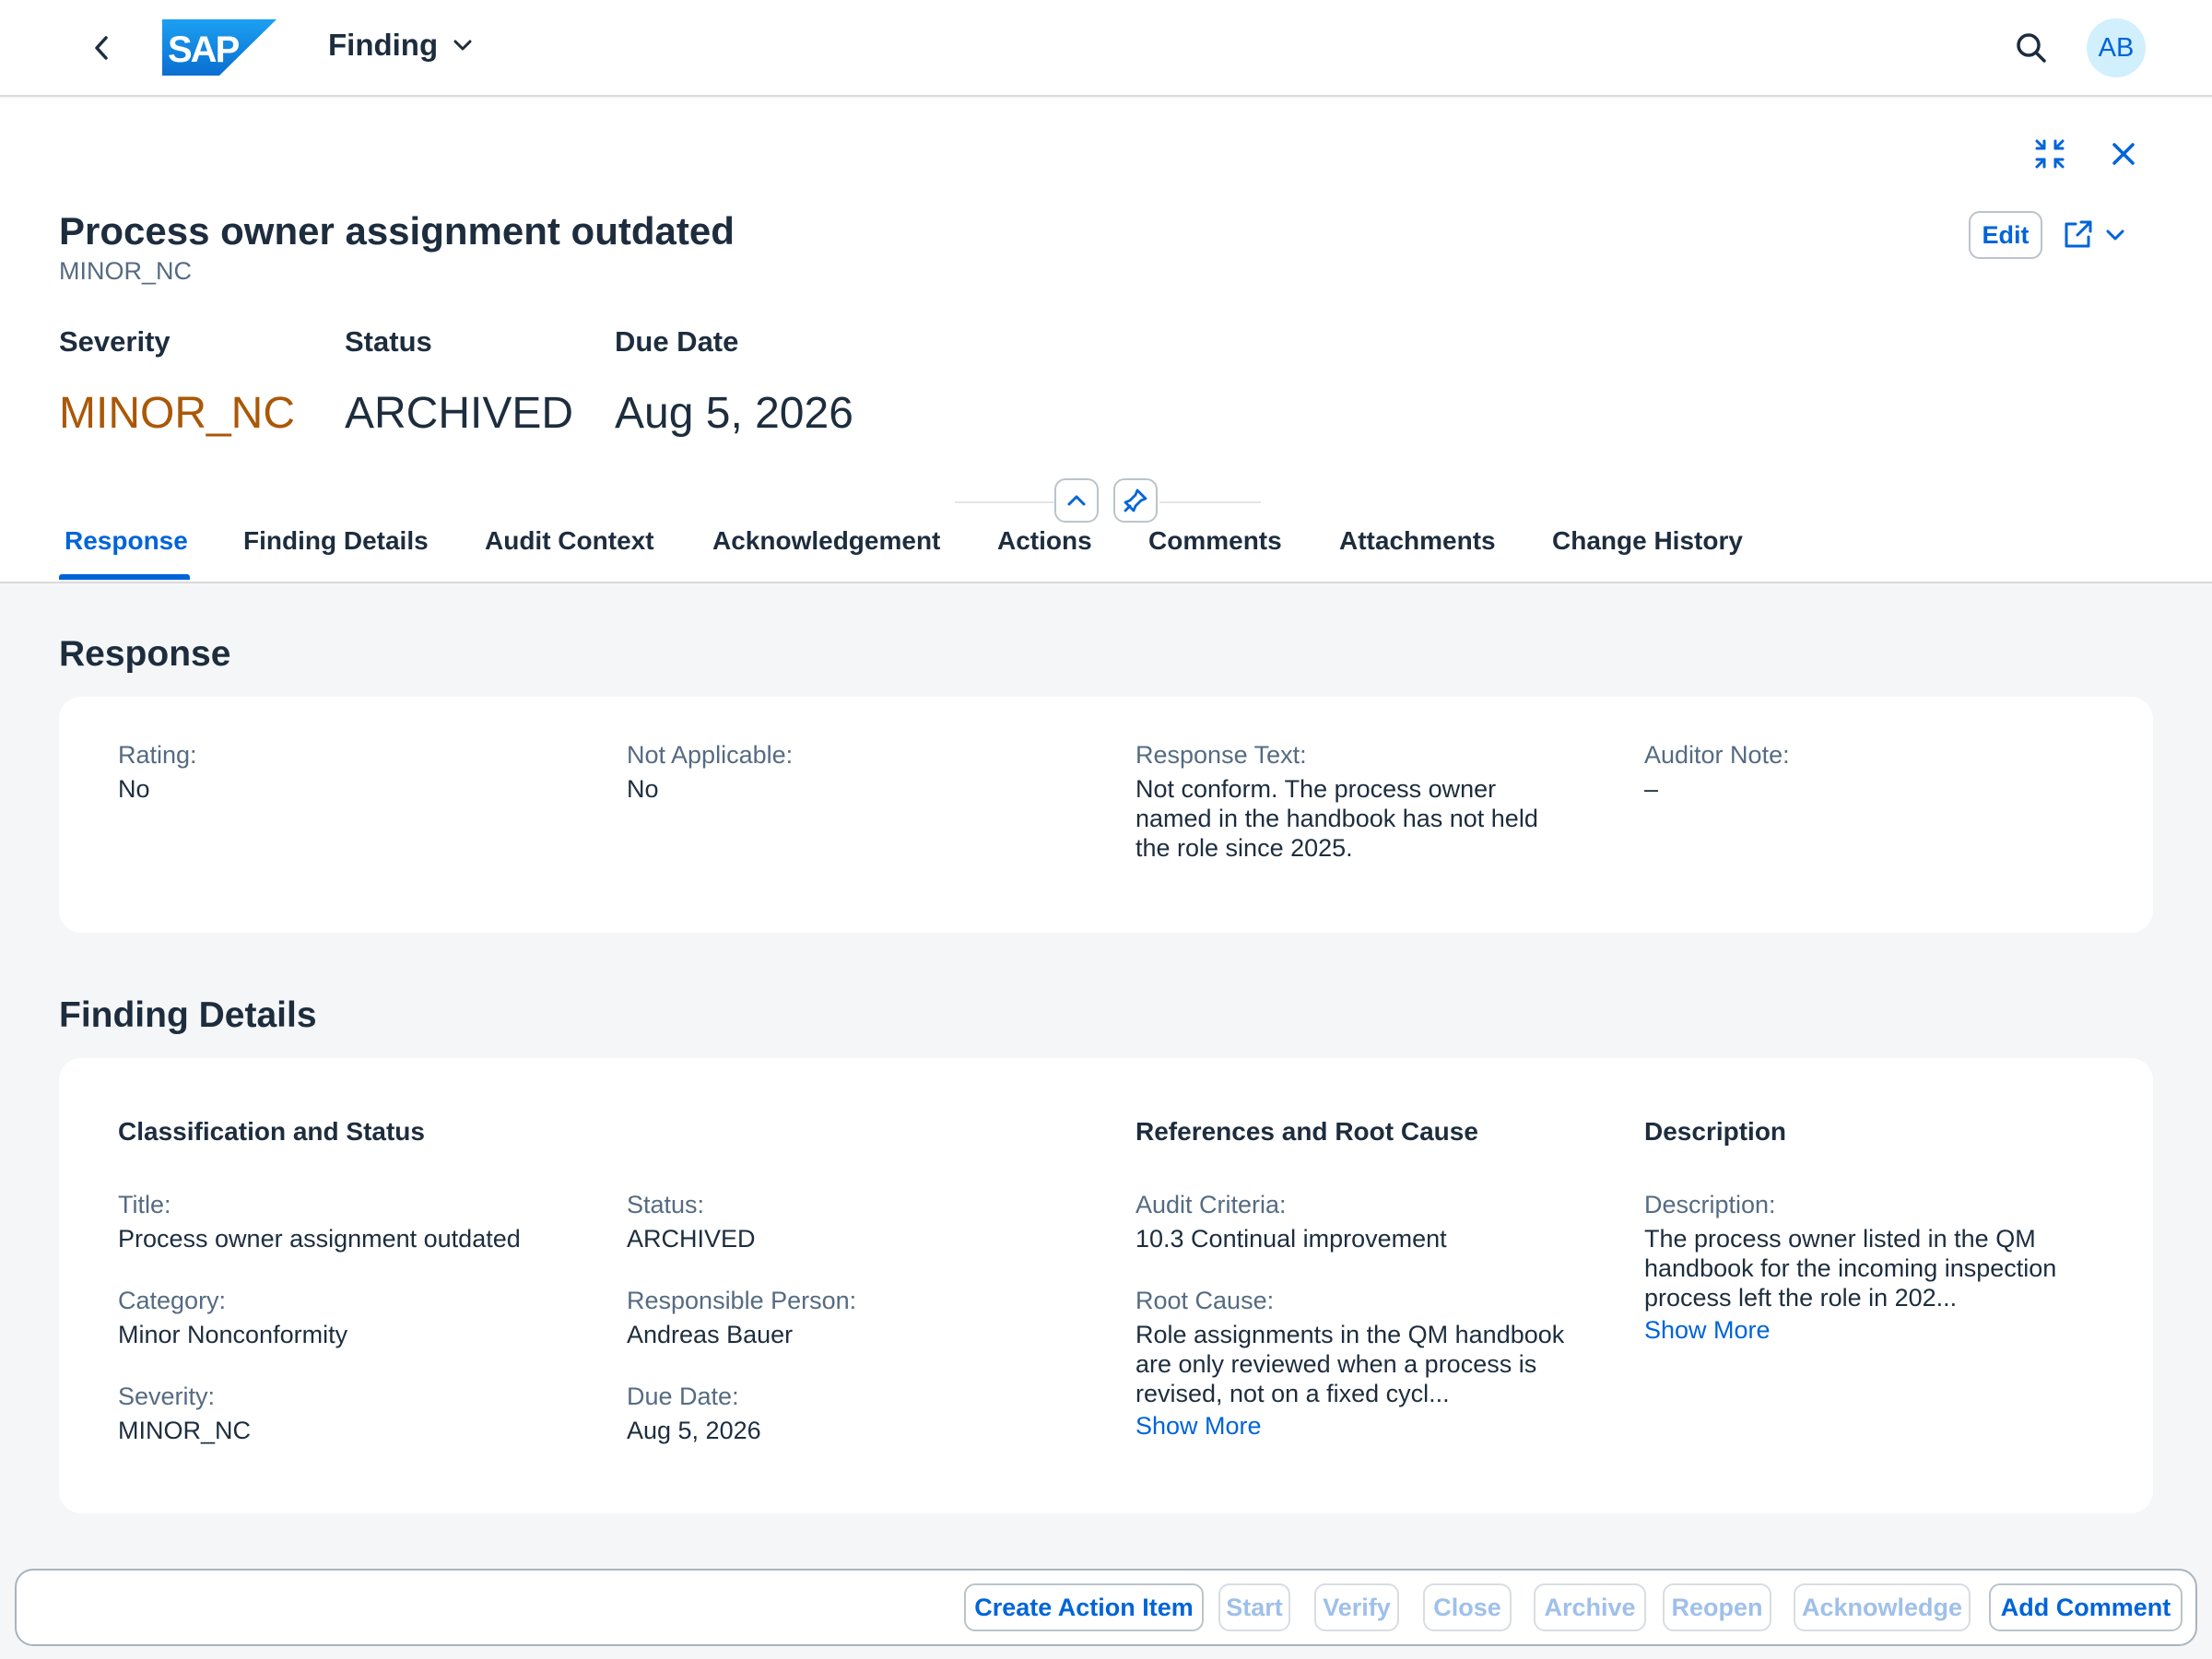 This screenshot has height=1659, width=2212. I want to click on acknowledge-button: Acknowledge, so click(1882, 1607).